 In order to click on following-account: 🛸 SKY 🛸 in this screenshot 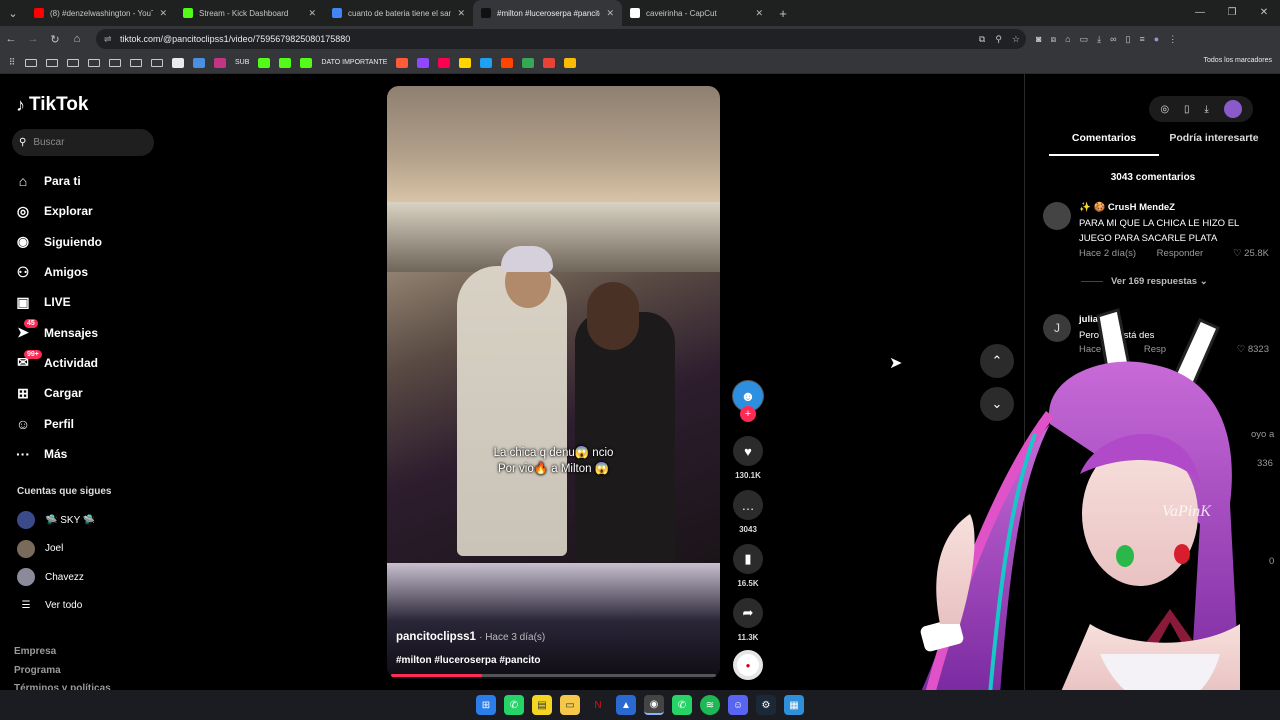, I will do `click(56, 520)`.